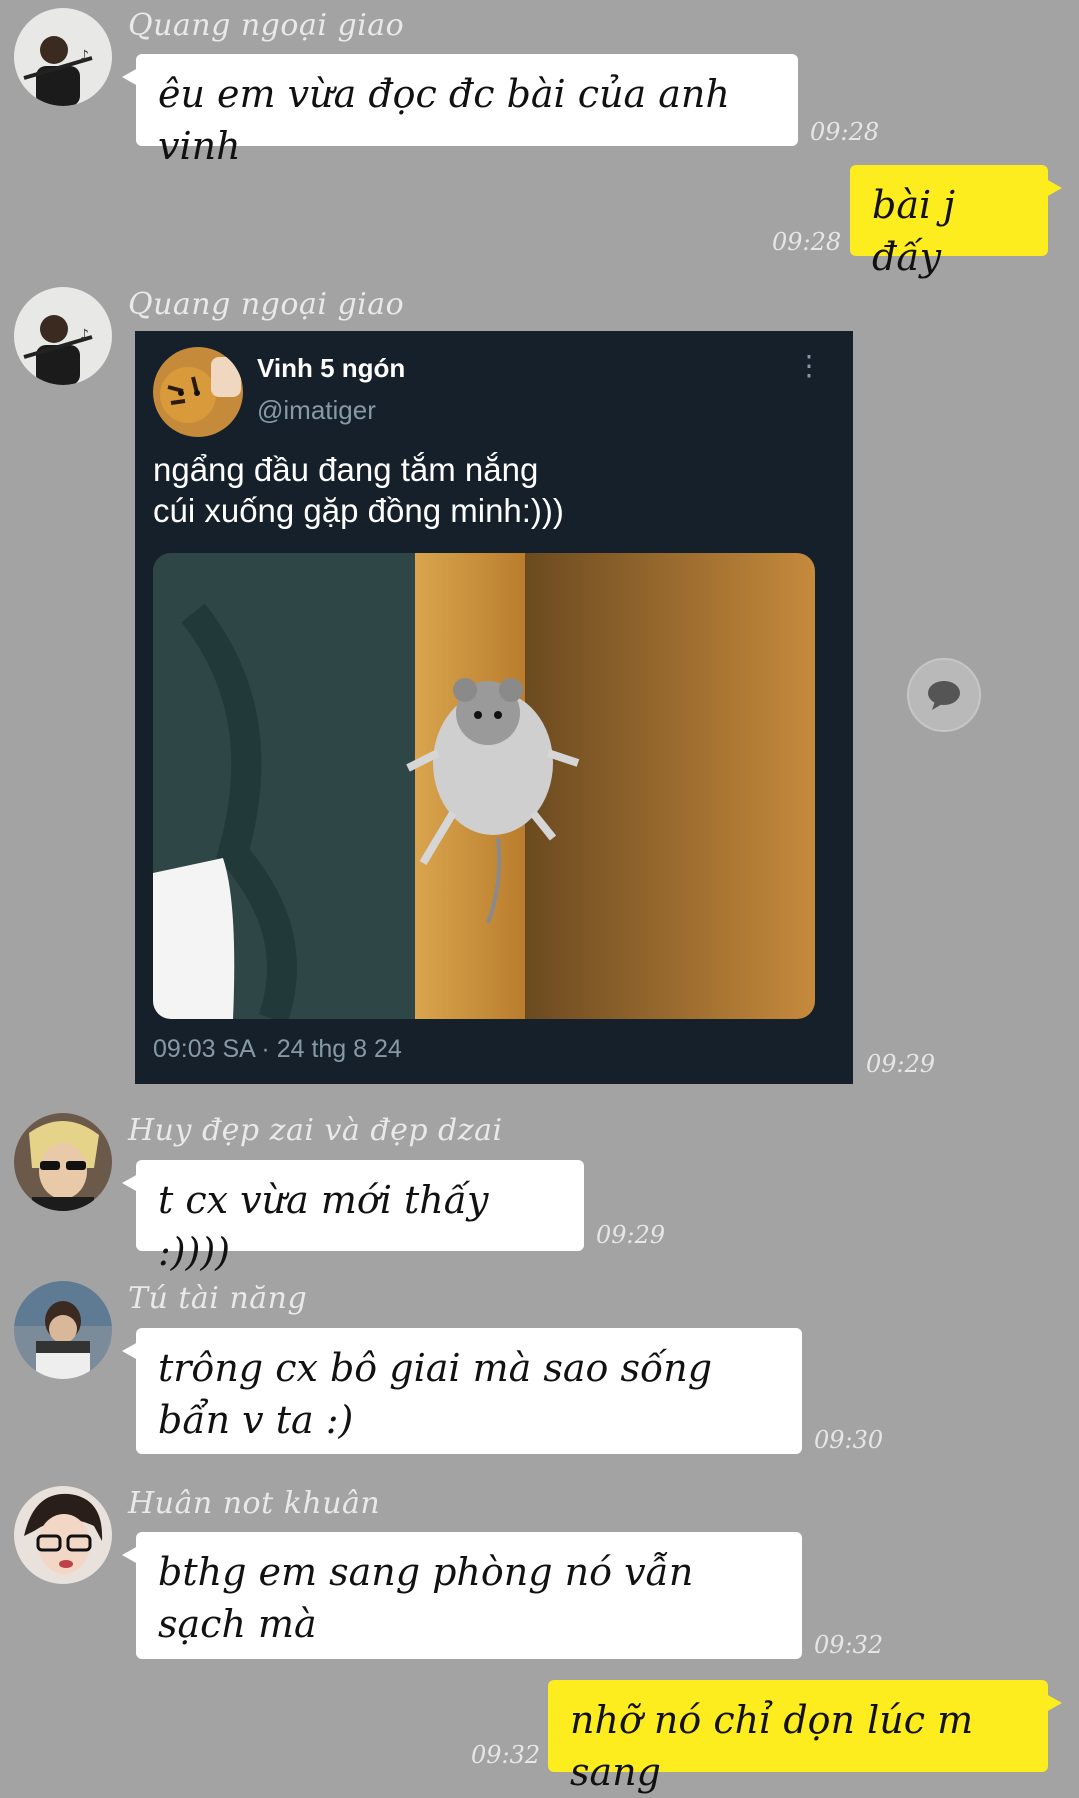 This screenshot has width=1079, height=1798. What do you see at coordinates (218, 1298) in the screenshot?
I see `sender-name: Tú tài năng` at bounding box center [218, 1298].